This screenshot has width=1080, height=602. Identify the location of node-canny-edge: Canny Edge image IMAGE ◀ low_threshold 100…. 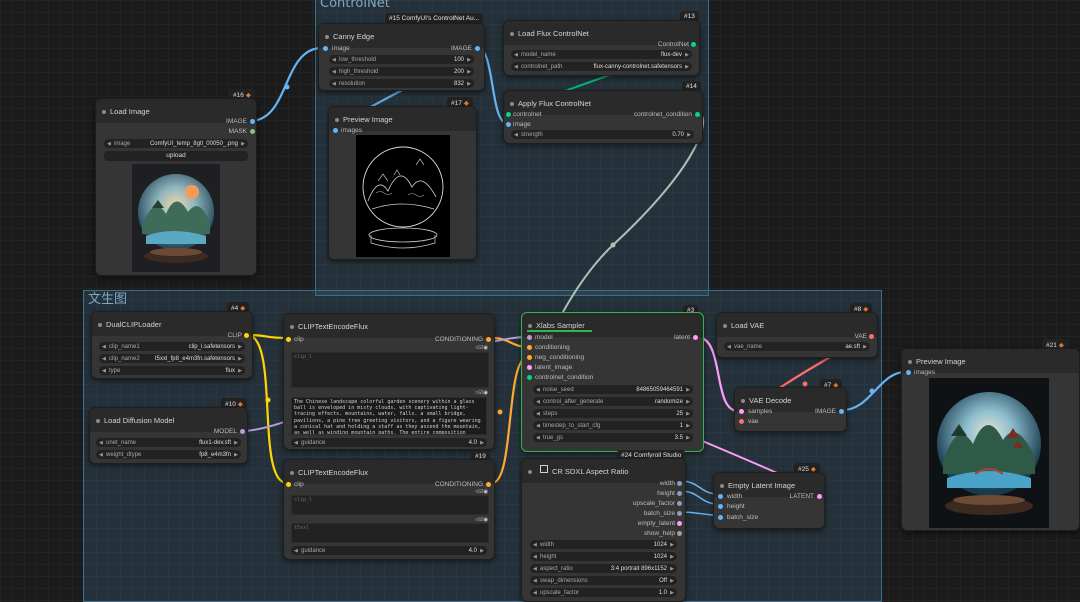
(401, 57).